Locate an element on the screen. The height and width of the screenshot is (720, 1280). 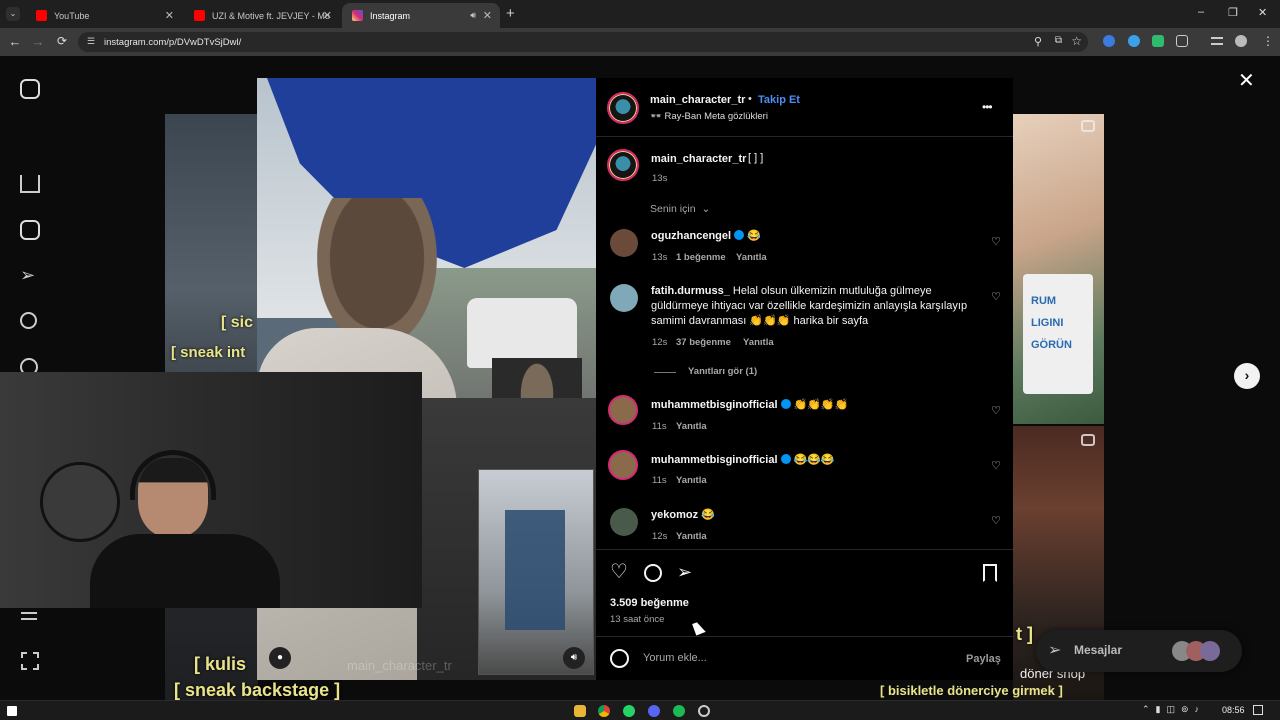
comment-username: yekomoz is located at coordinates (674, 515).